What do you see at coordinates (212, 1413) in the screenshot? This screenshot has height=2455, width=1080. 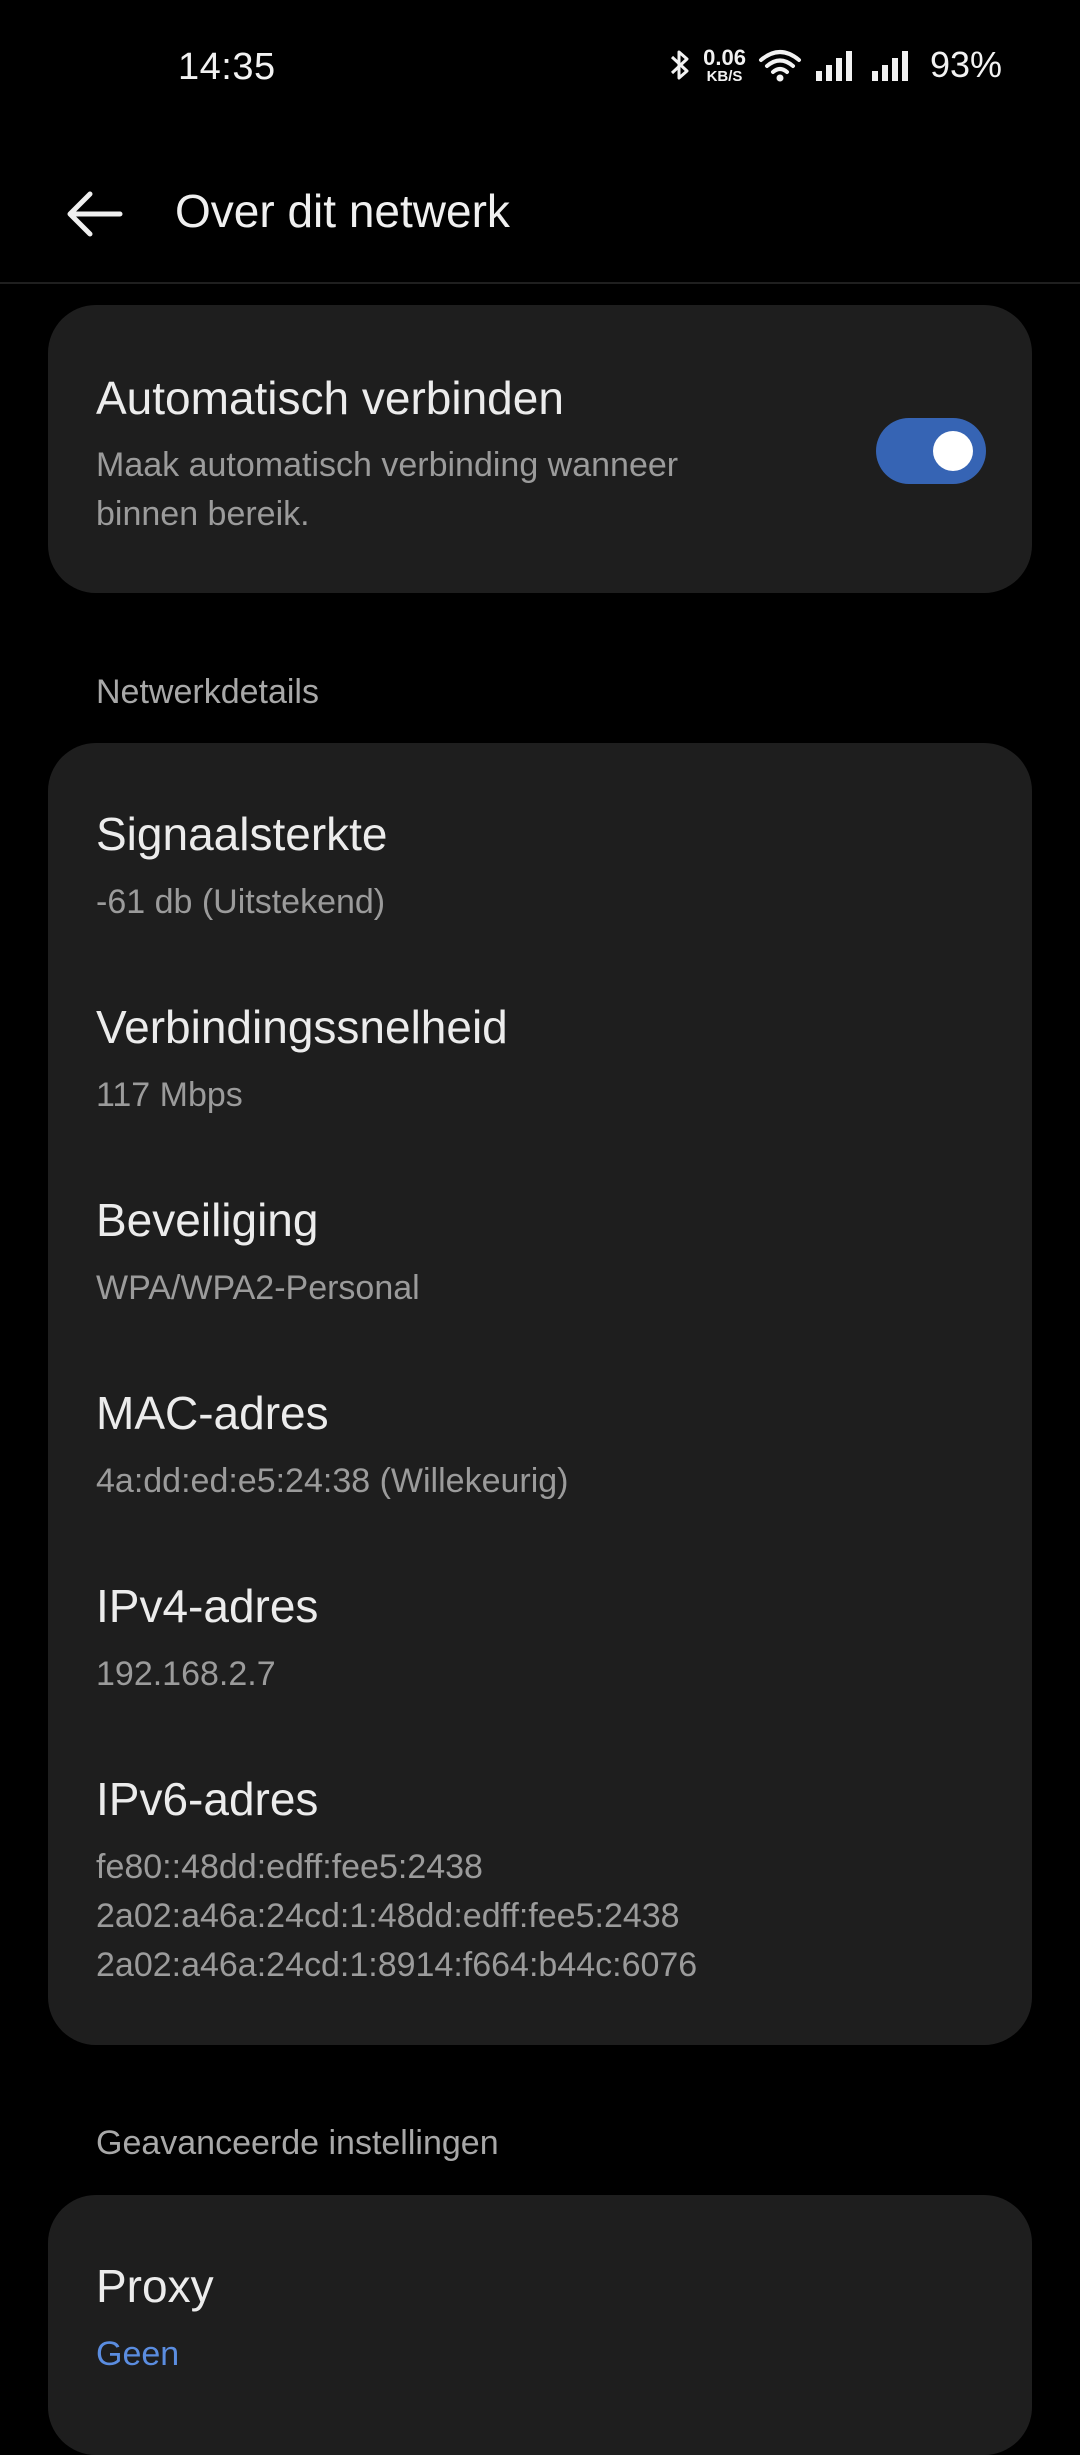 I see `detail-label: MAC-adres` at bounding box center [212, 1413].